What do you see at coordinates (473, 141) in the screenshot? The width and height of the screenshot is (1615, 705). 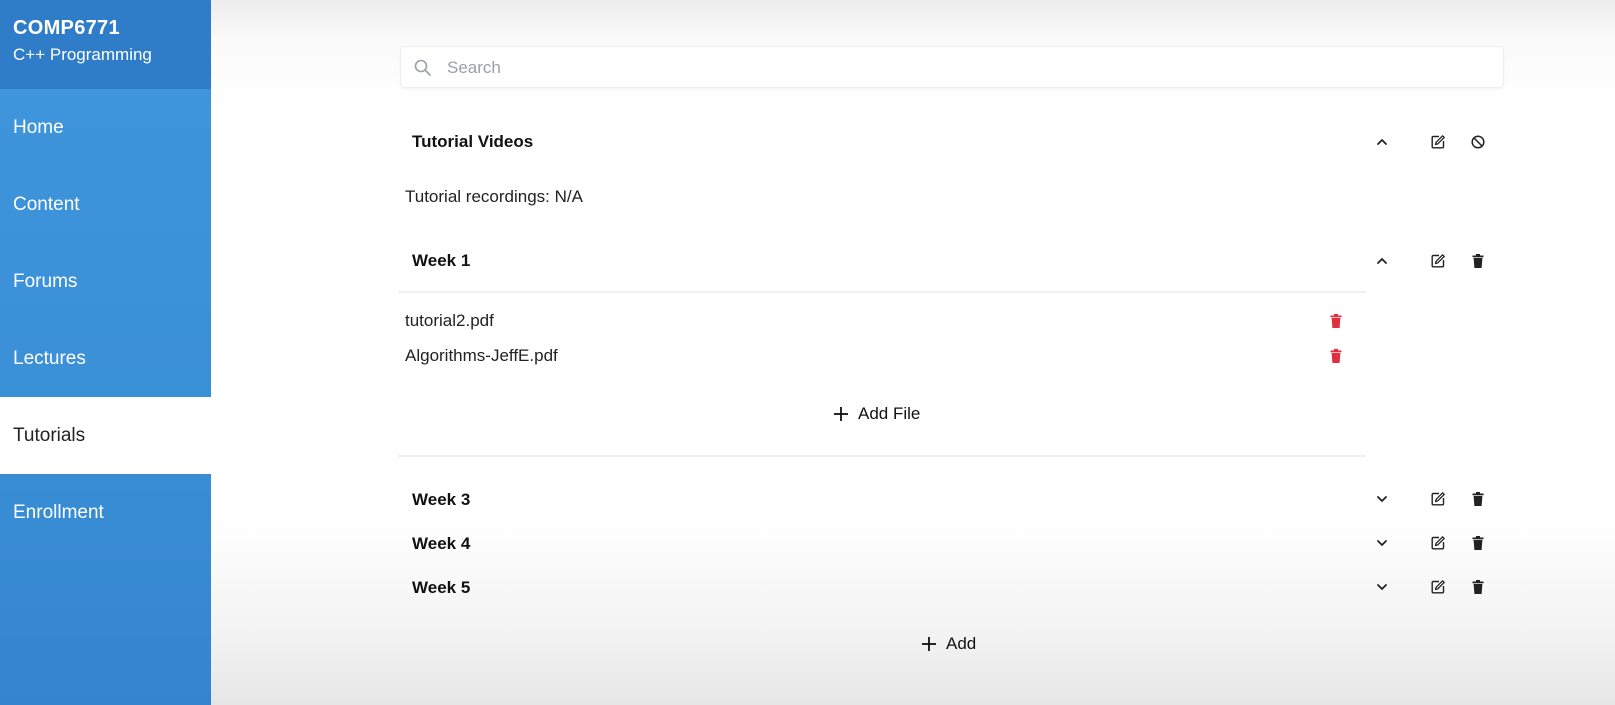 I see `section-title-tutorial-videos: Tutorial Videos` at bounding box center [473, 141].